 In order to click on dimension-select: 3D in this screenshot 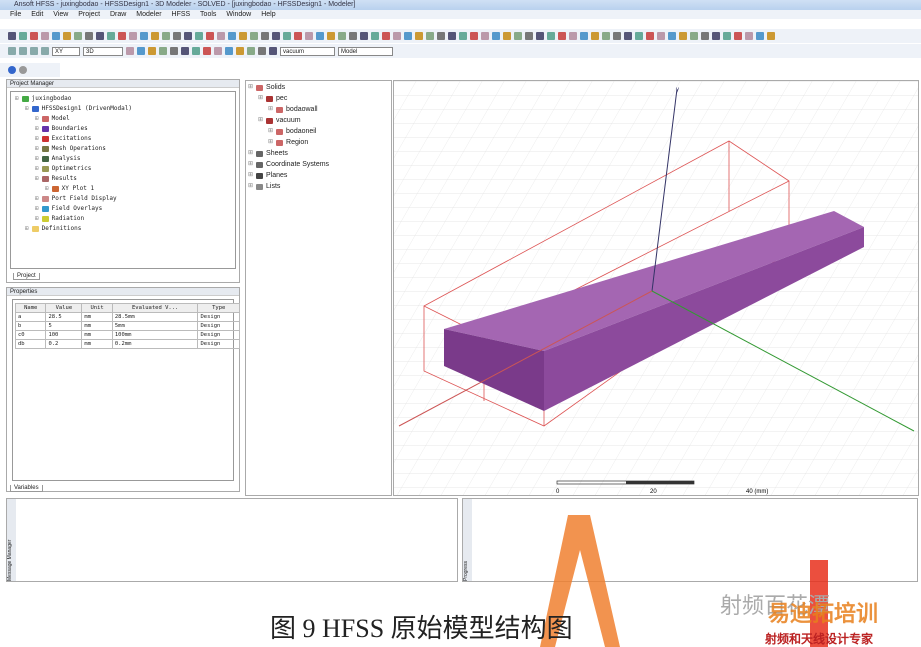, I will do `click(103, 51)`.